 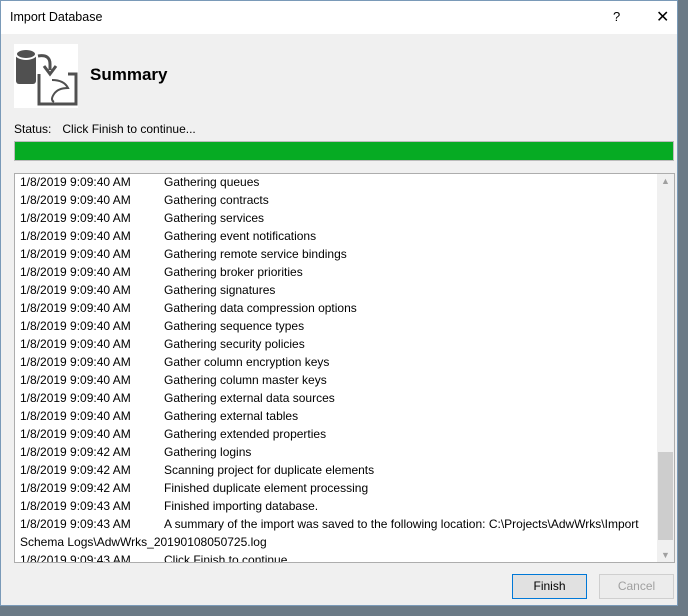 I want to click on scrollbar: ▲ ▼, so click(x=665, y=368).